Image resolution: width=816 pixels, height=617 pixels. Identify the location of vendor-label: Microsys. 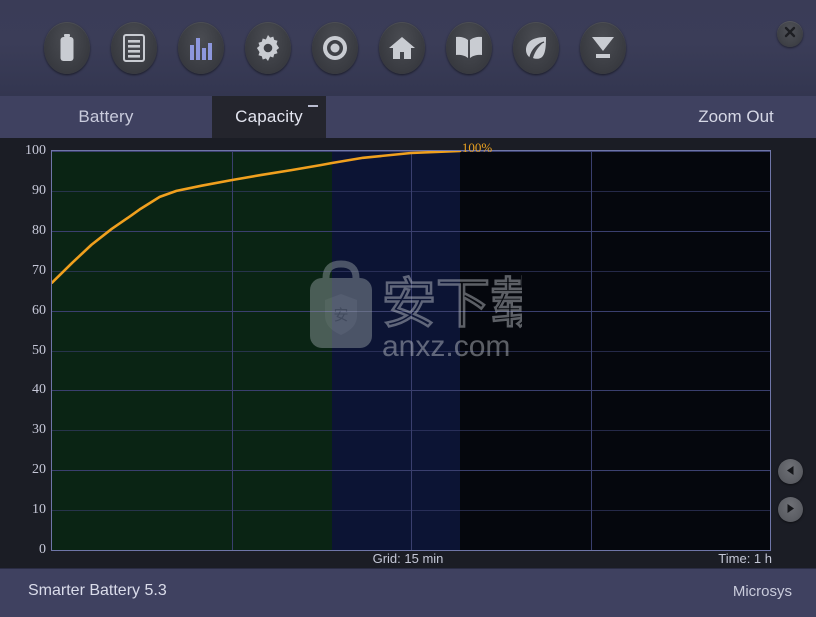
(762, 591).